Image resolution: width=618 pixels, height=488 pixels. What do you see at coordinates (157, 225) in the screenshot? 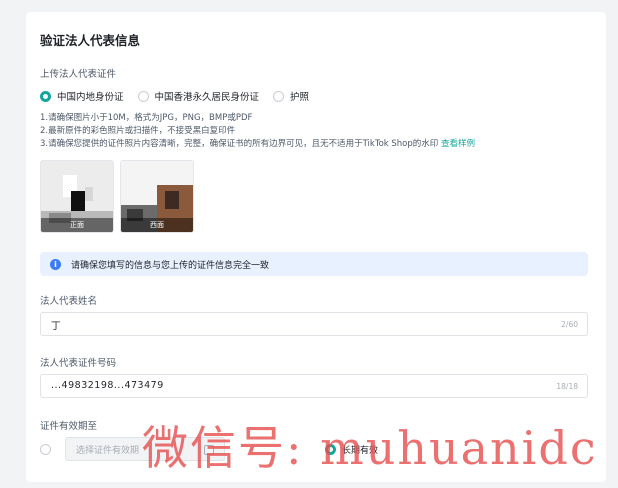
I see `thumbnail-caption-back: 西面` at bounding box center [157, 225].